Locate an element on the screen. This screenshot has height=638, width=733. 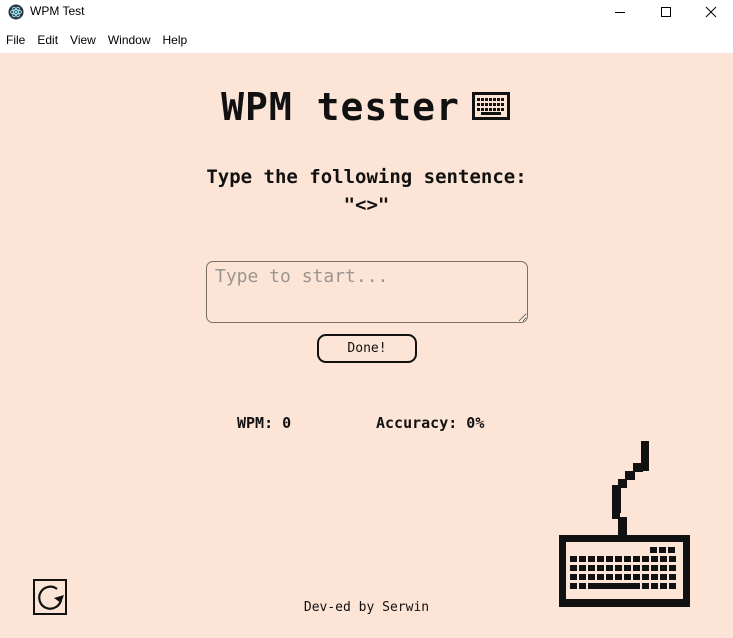
typing-input is located at coordinates (367, 292).